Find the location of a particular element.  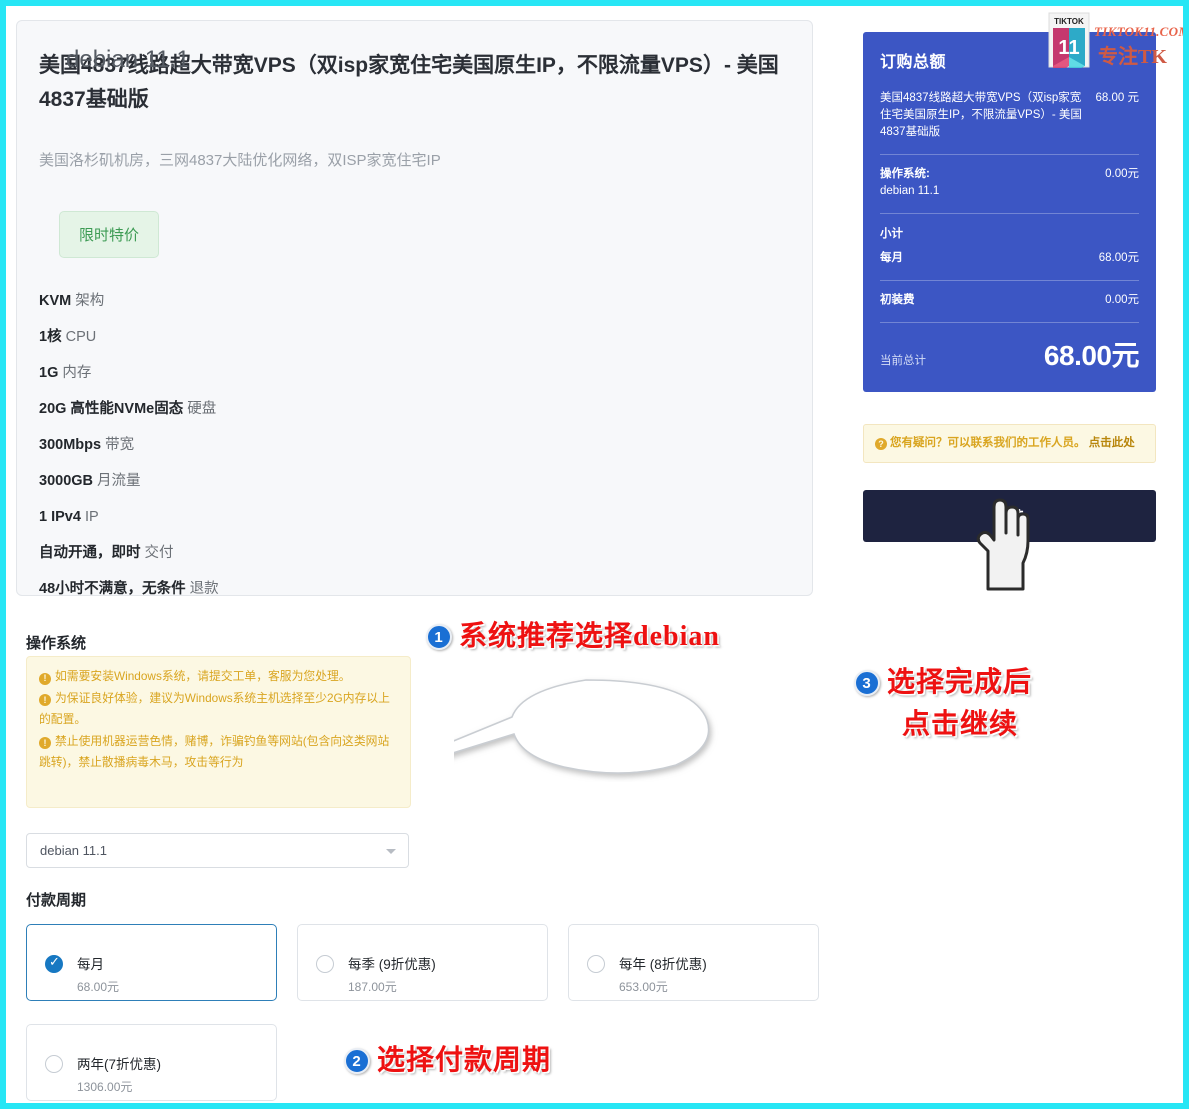

annotation-step-2-text: 选择付款周期 is located at coordinates (464, 1060).